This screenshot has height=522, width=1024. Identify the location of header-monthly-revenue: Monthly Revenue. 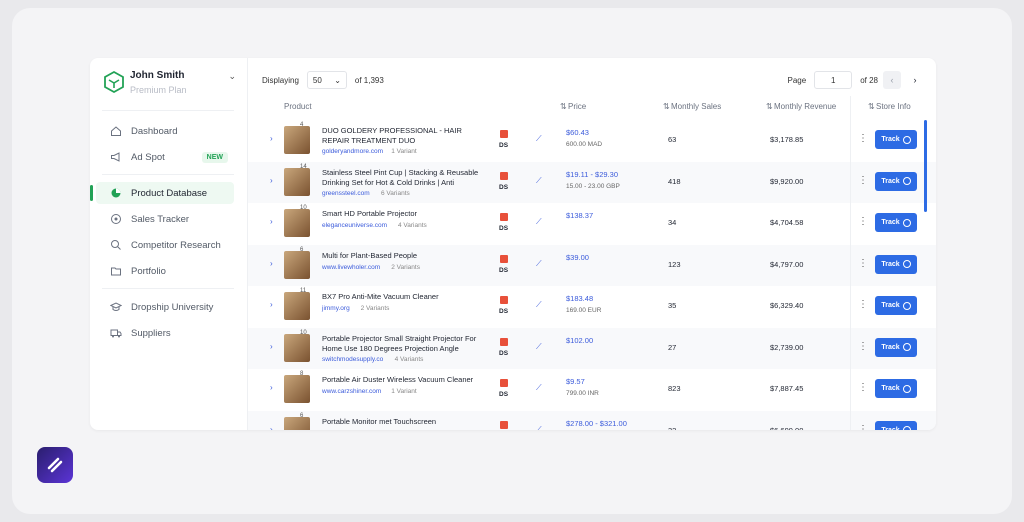
(805, 106).